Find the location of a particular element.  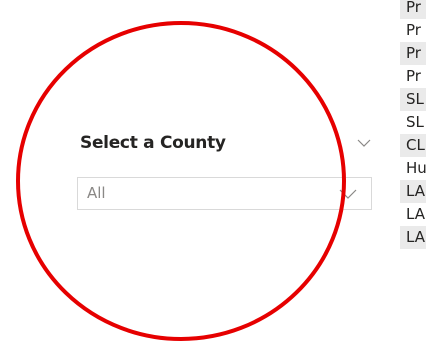

slicer-title: Select a County is located at coordinates (153, 143).